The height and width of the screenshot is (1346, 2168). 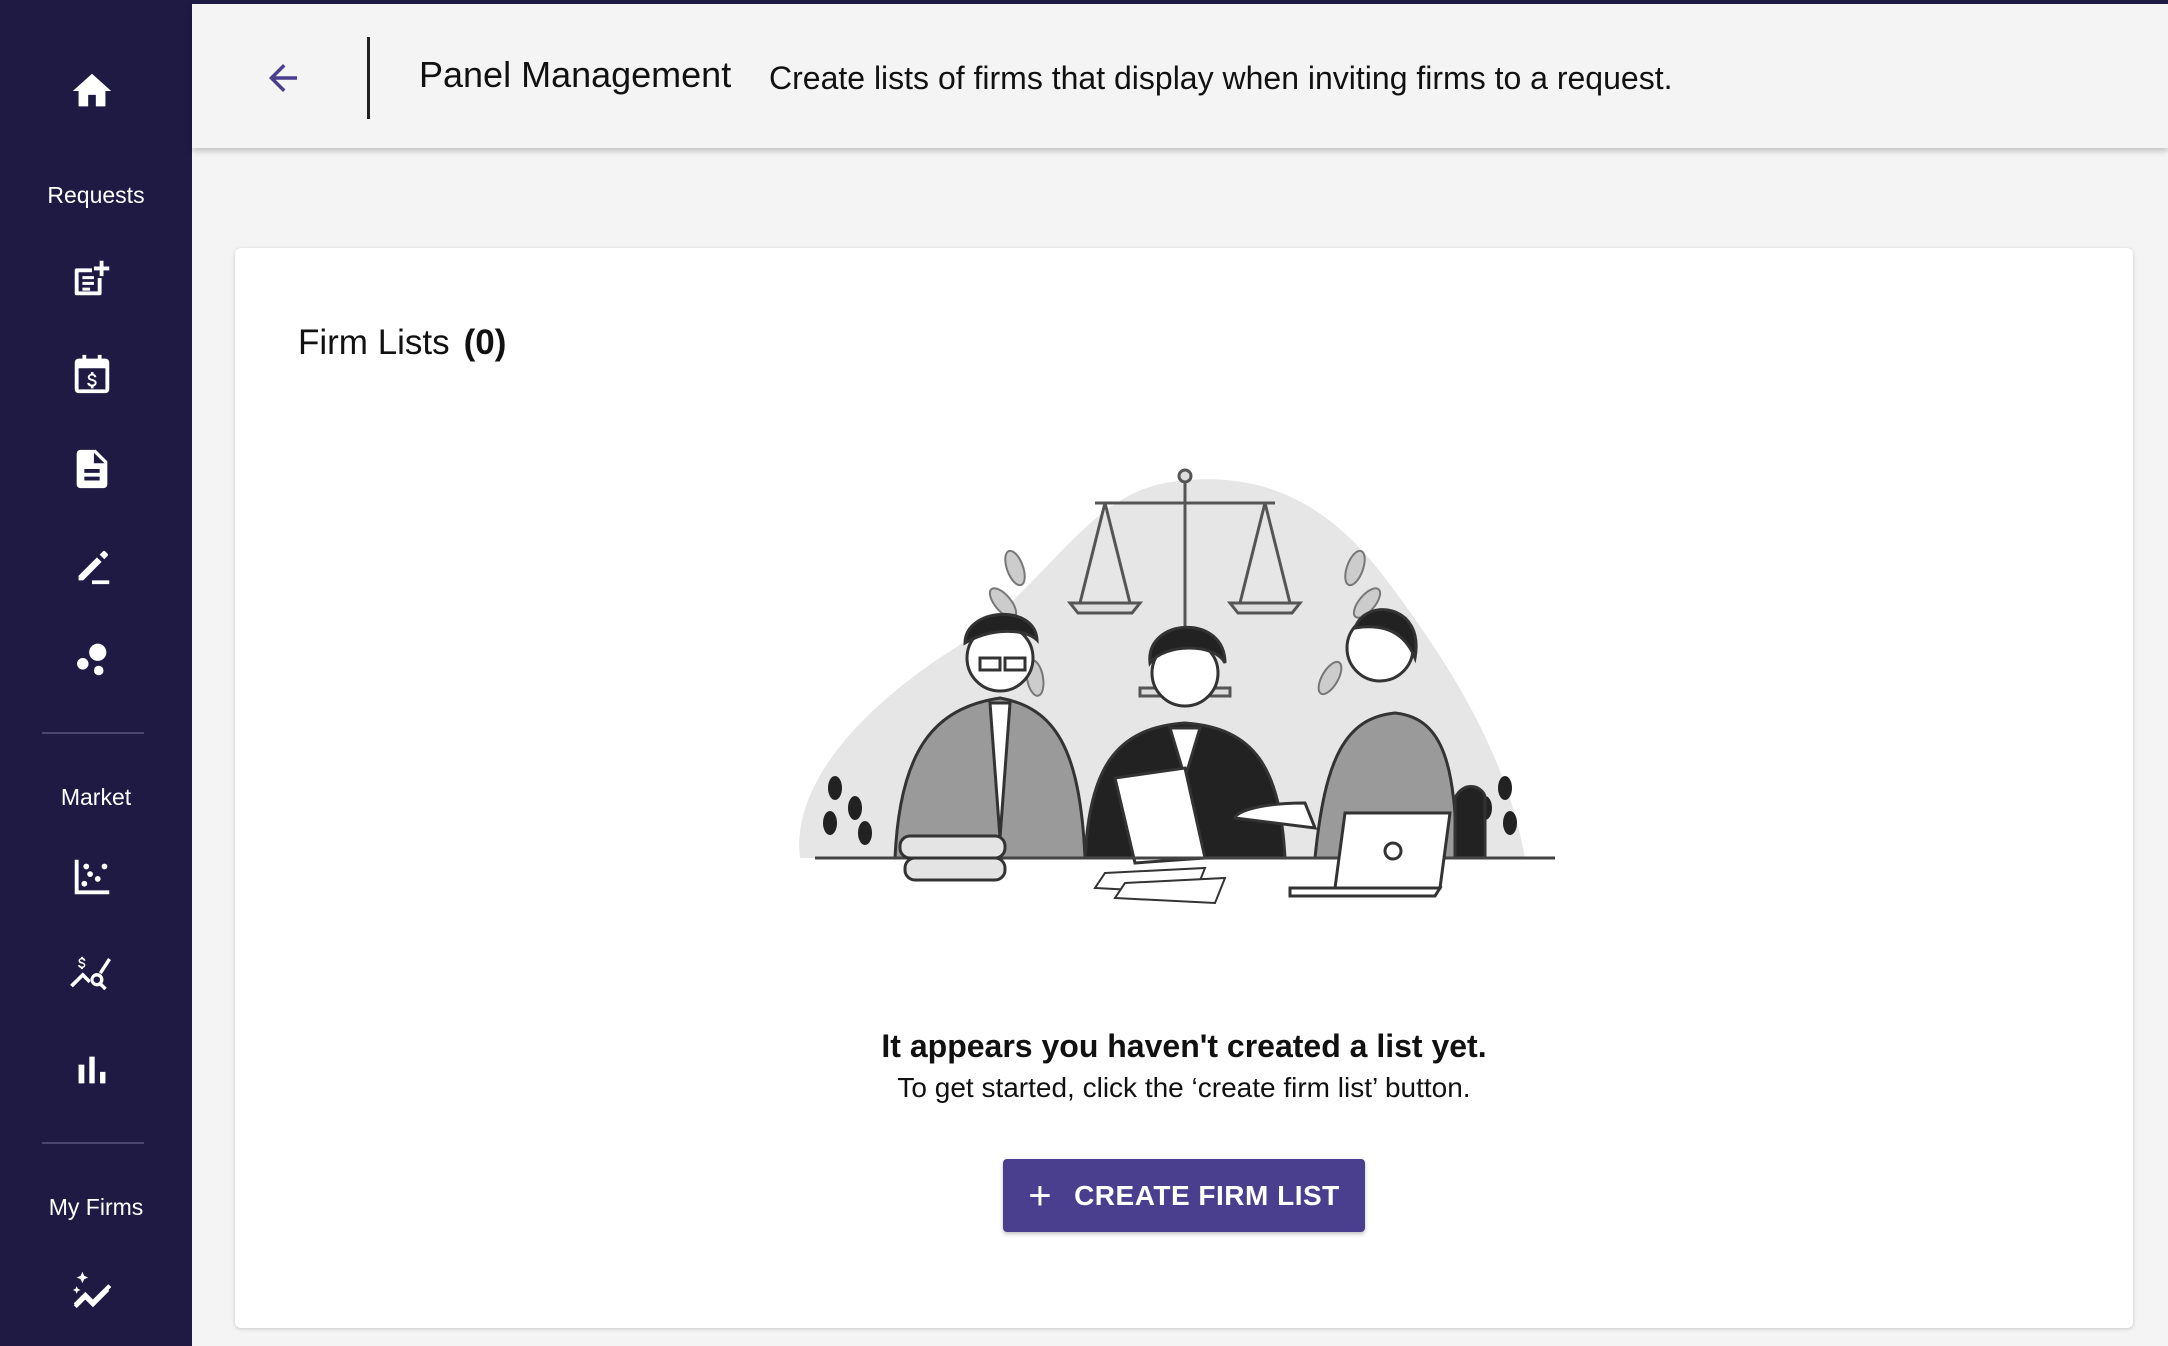 What do you see at coordinates (1040, 1195) in the screenshot?
I see `plus-icon: +` at bounding box center [1040, 1195].